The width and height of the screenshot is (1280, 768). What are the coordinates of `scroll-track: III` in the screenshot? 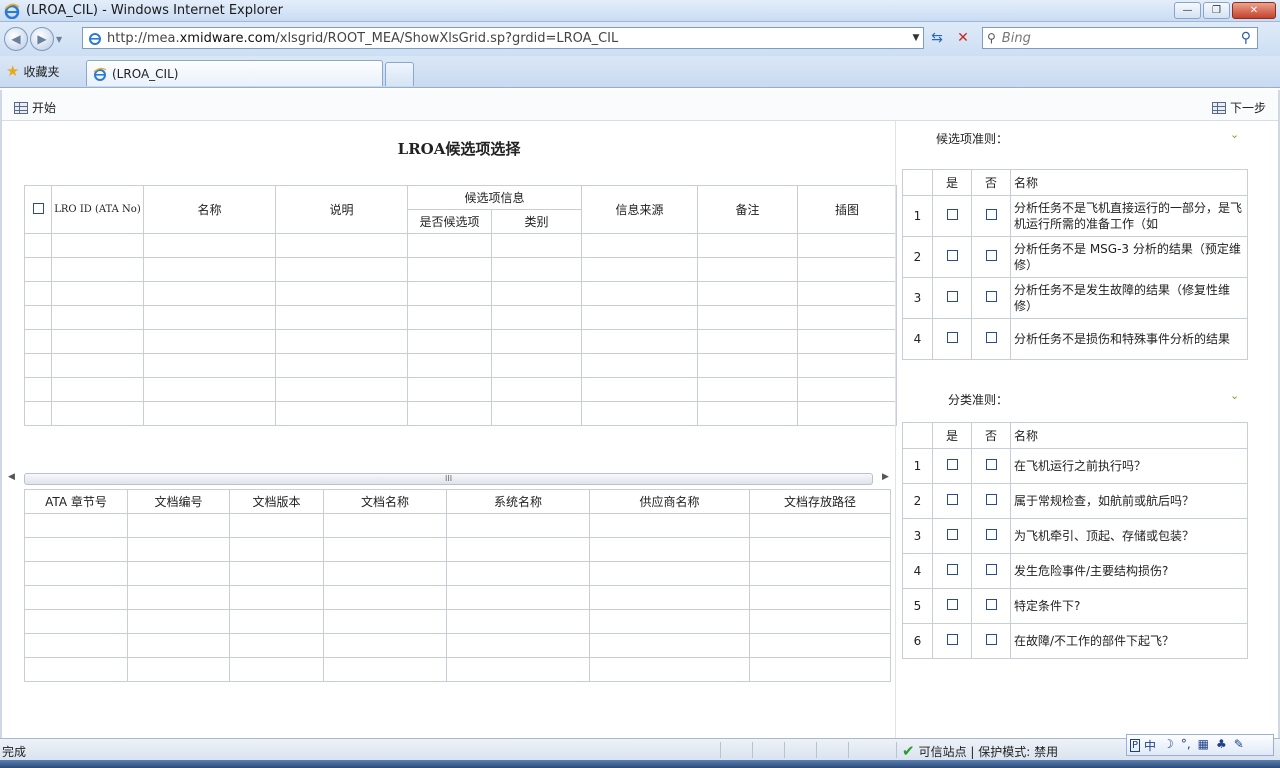 It's located at (448, 479).